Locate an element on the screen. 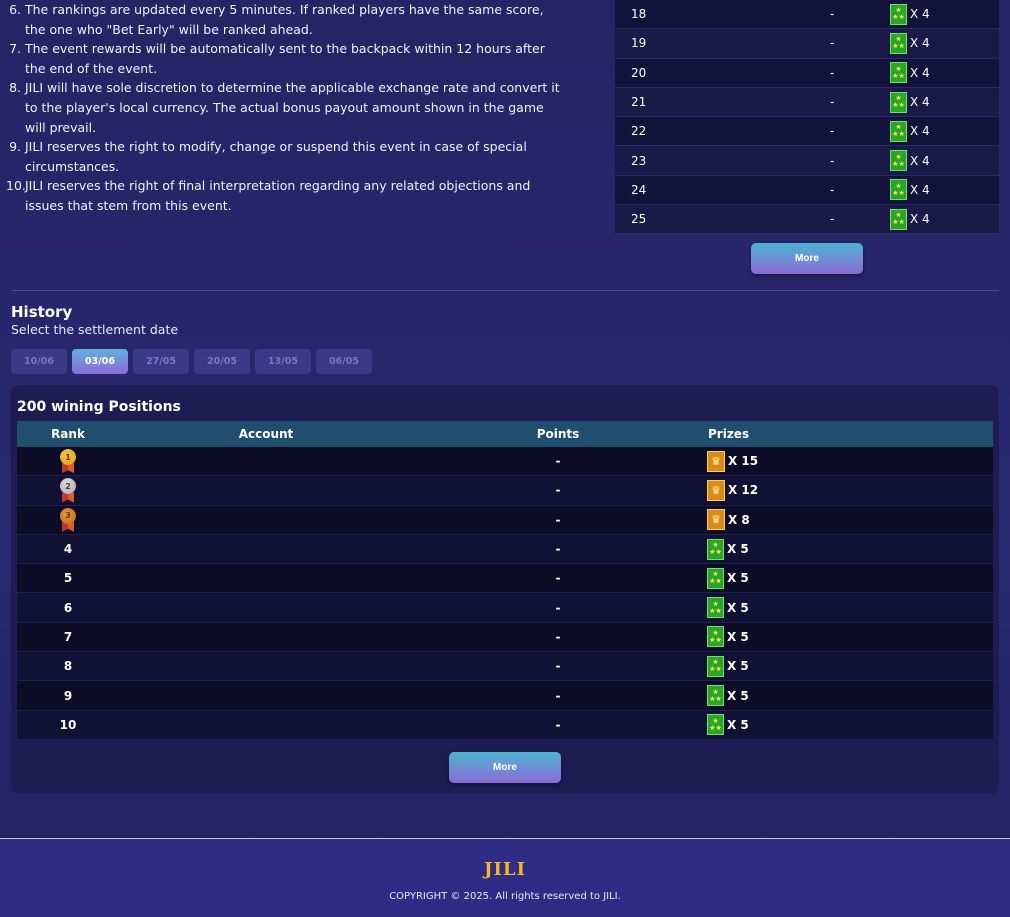 The width and height of the screenshot is (1010, 917). rank-cell: 25 is located at coordinates (639, 219).